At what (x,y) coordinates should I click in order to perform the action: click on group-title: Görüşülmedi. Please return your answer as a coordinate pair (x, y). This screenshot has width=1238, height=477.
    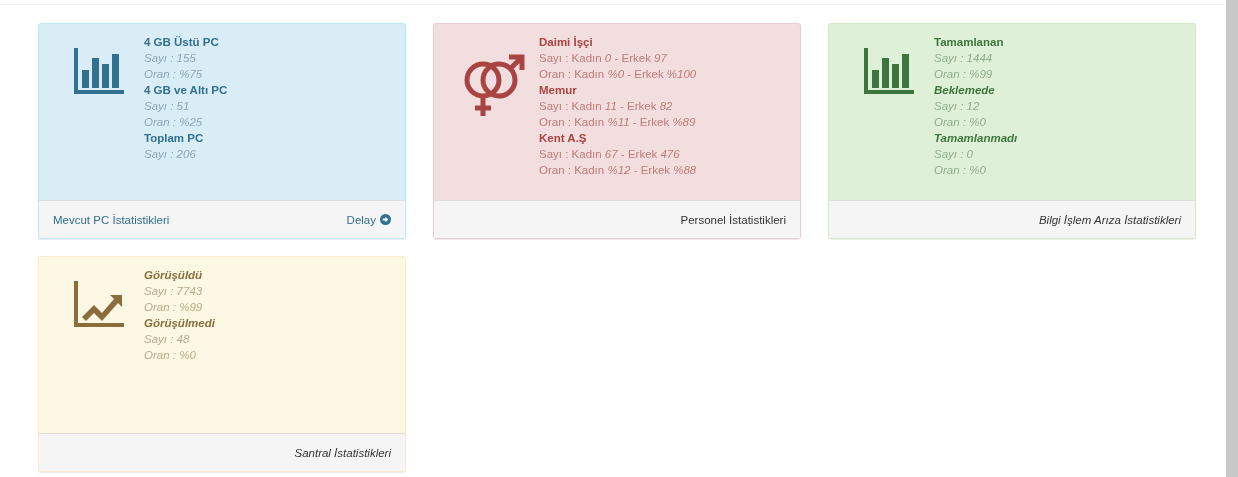
    Looking at the image, I should click on (179, 323).